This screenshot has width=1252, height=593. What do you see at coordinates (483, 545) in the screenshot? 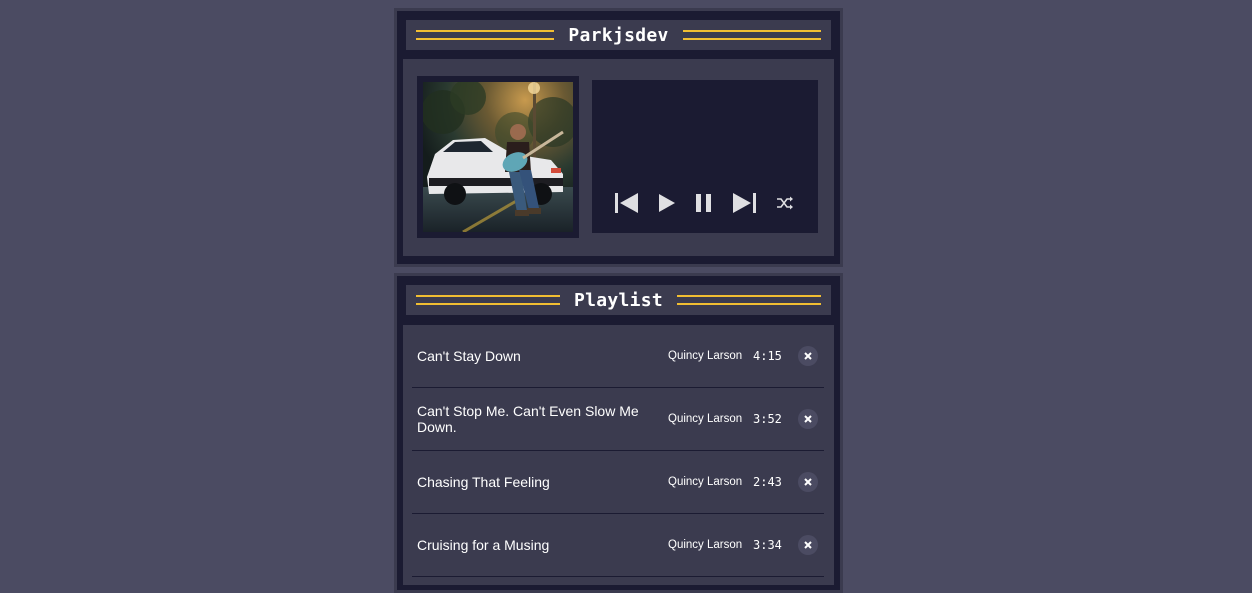
I see `song-title: Cruising for a Musing` at bounding box center [483, 545].